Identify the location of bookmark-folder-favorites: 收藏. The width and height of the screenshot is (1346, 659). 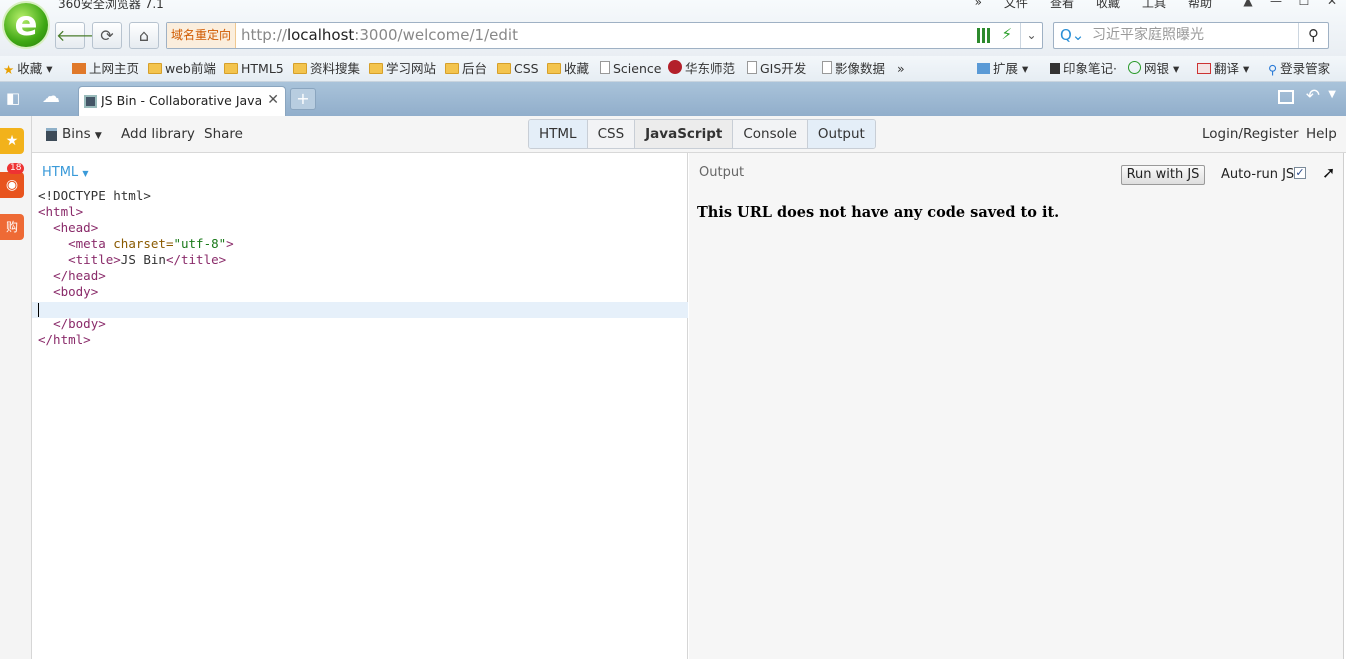
(568, 69).